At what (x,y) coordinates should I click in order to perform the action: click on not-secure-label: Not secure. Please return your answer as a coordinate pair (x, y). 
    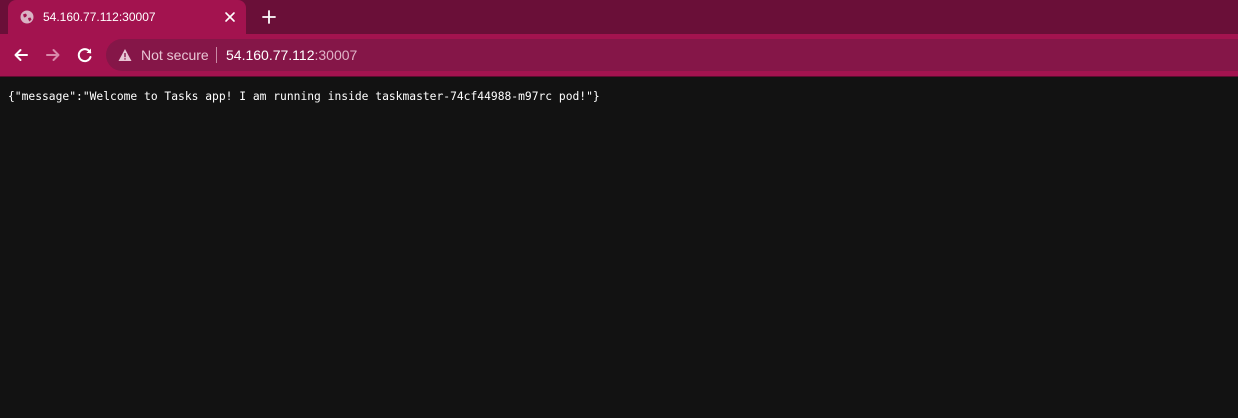
    Looking at the image, I should click on (175, 55).